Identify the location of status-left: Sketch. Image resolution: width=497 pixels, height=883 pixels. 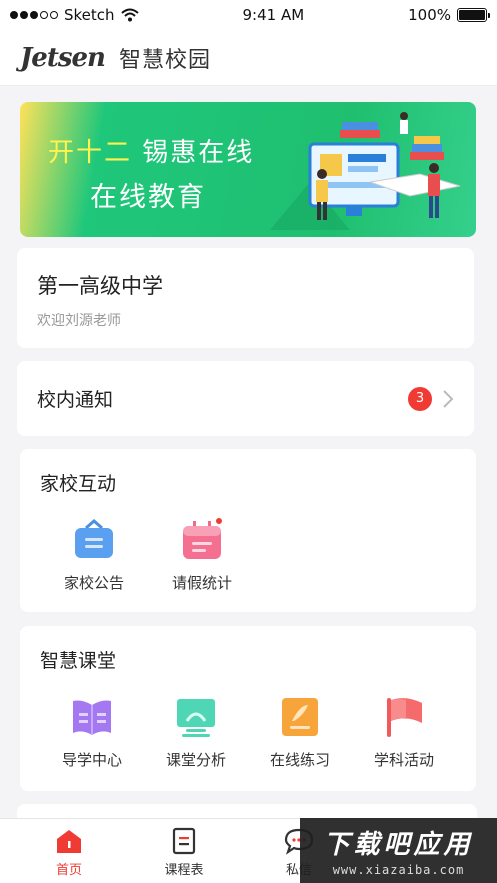
(74, 15).